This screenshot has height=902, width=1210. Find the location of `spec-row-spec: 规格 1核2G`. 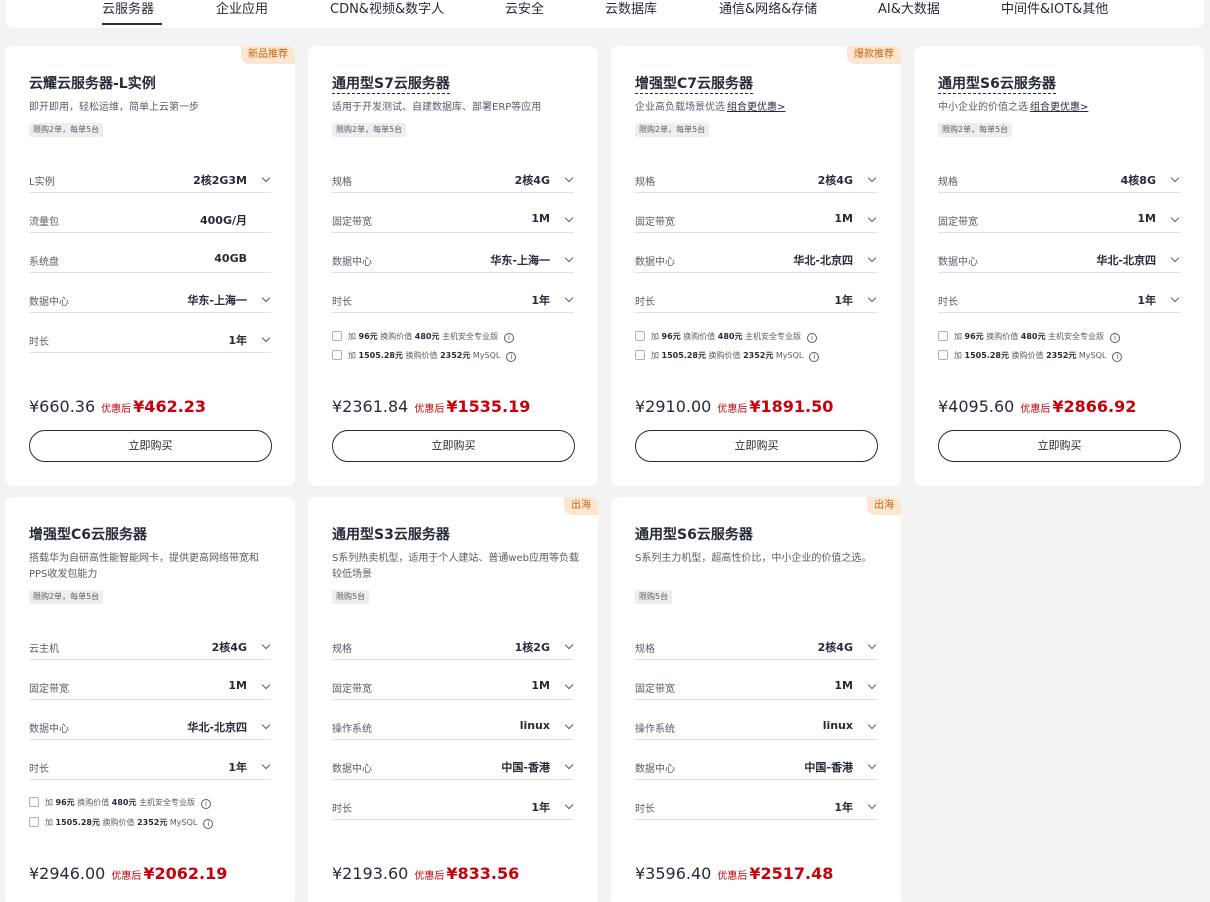

spec-row-spec: 规格 1核2G is located at coordinates (453, 650).